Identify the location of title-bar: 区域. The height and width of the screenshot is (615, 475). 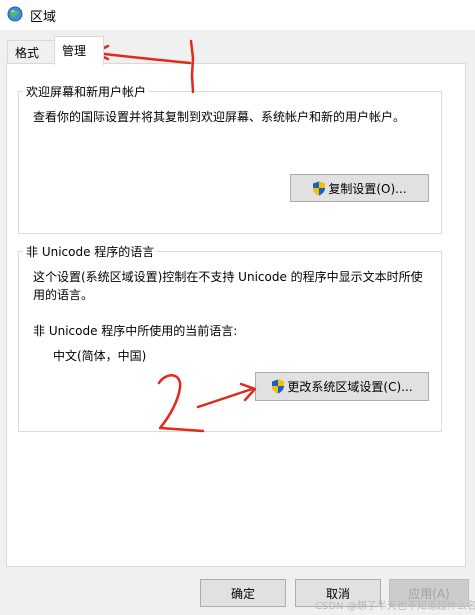
(237, 15).